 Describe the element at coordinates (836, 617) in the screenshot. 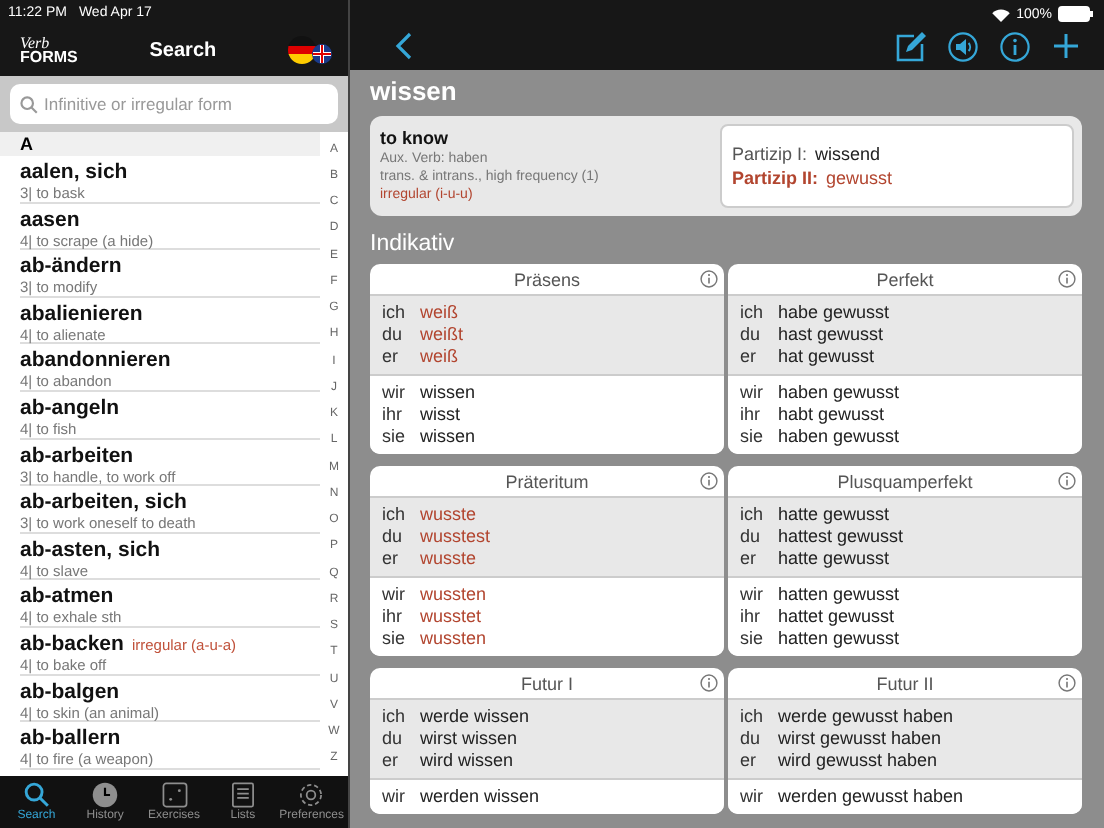

I see `verb-form: hattet gewusst` at that location.